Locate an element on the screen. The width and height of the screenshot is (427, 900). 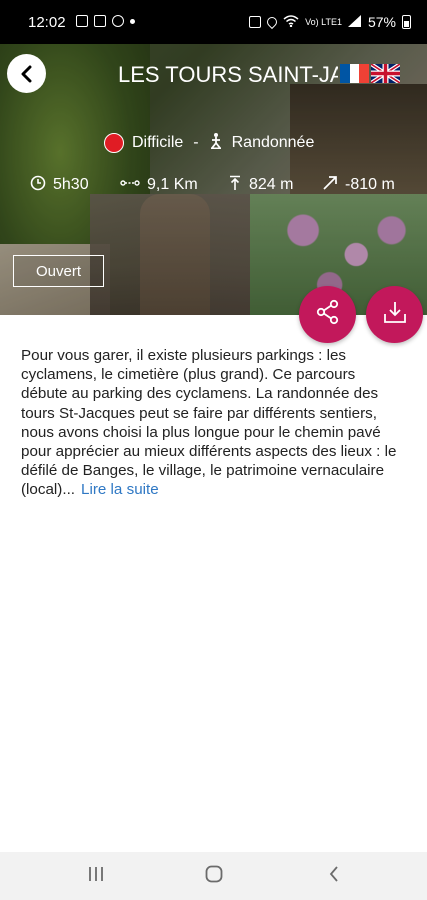
recent-apps-button is located at coordinates (96, 876).